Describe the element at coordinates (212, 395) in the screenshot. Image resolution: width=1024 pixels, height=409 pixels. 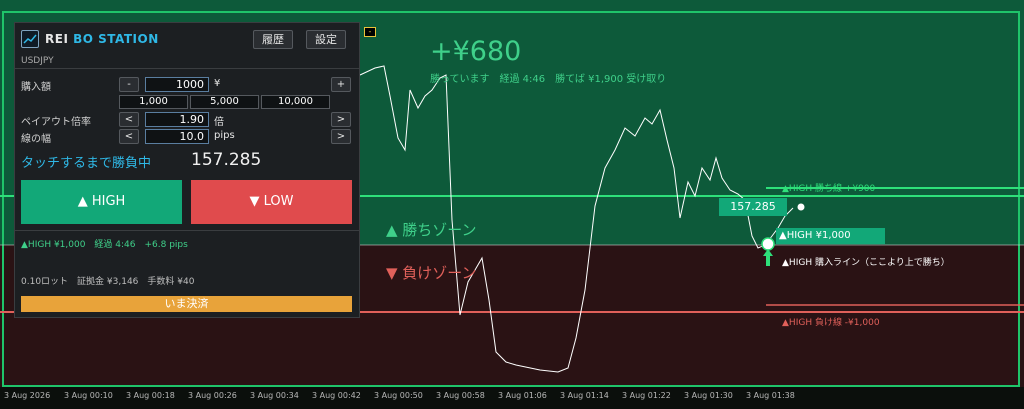
I see `time-tick: 3 Aug 00:26` at that location.